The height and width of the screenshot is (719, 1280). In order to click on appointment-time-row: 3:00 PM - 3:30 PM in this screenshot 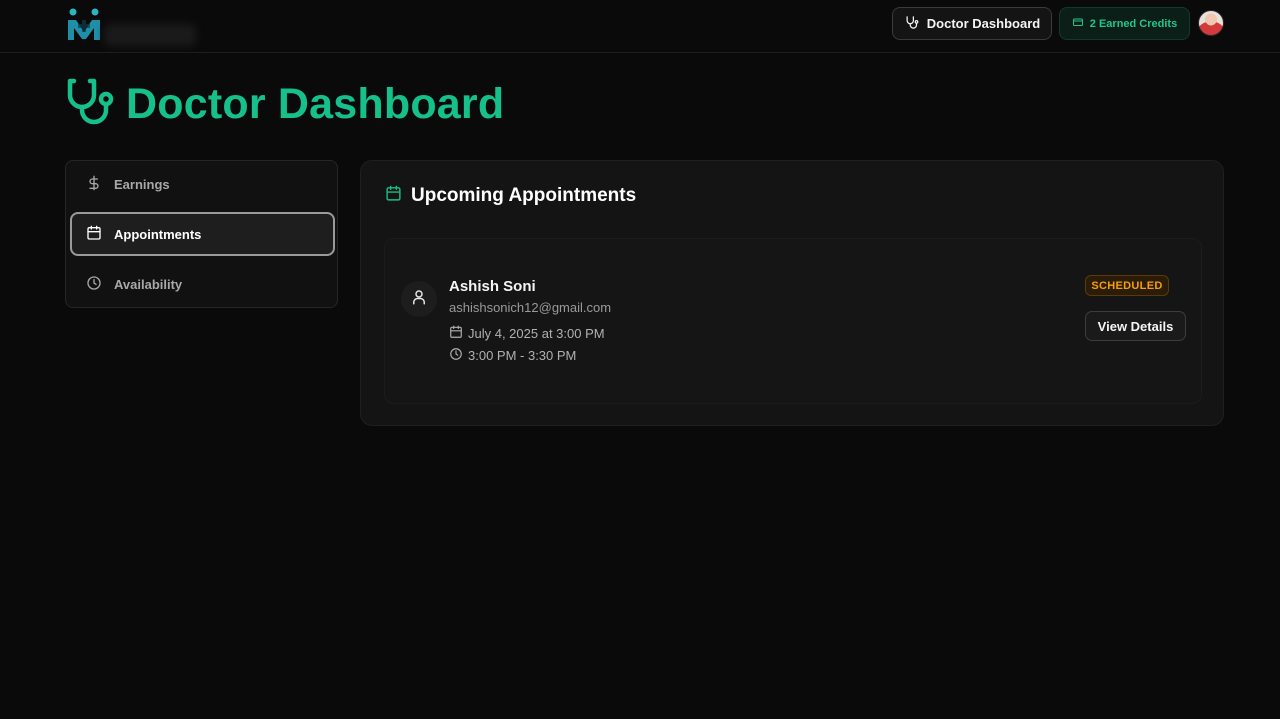, I will do `click(512, 355)`.